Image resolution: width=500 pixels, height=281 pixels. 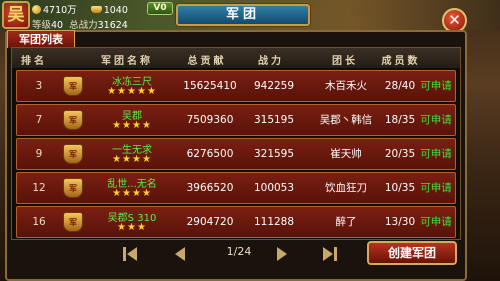 I want to click on row-leader: 吴郡丶韩信, so click(x=346, y=120).